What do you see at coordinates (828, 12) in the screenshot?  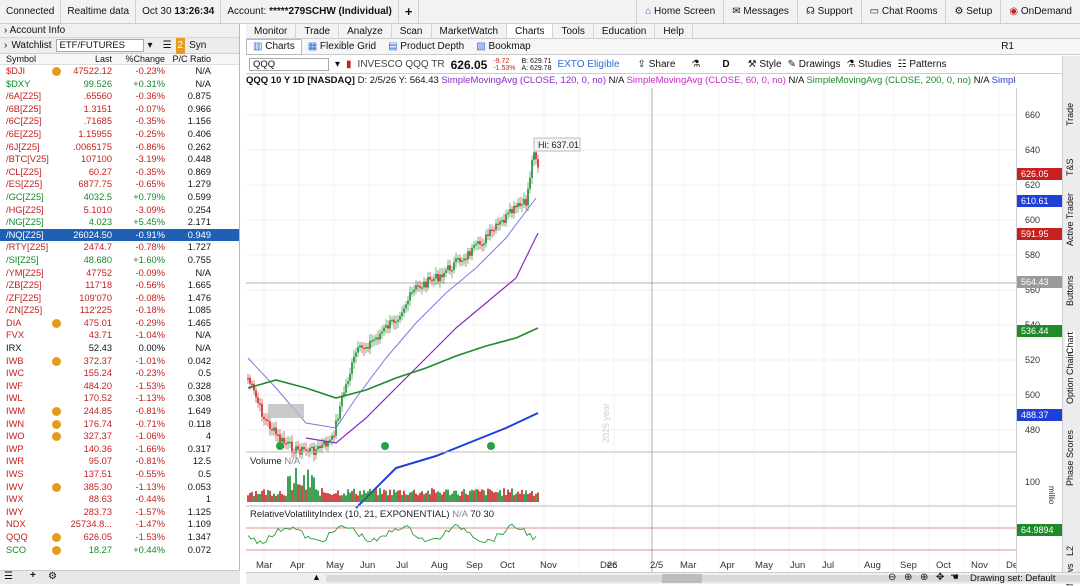 I see `support-button: ☊ Support` at bounding box center [828, 12].